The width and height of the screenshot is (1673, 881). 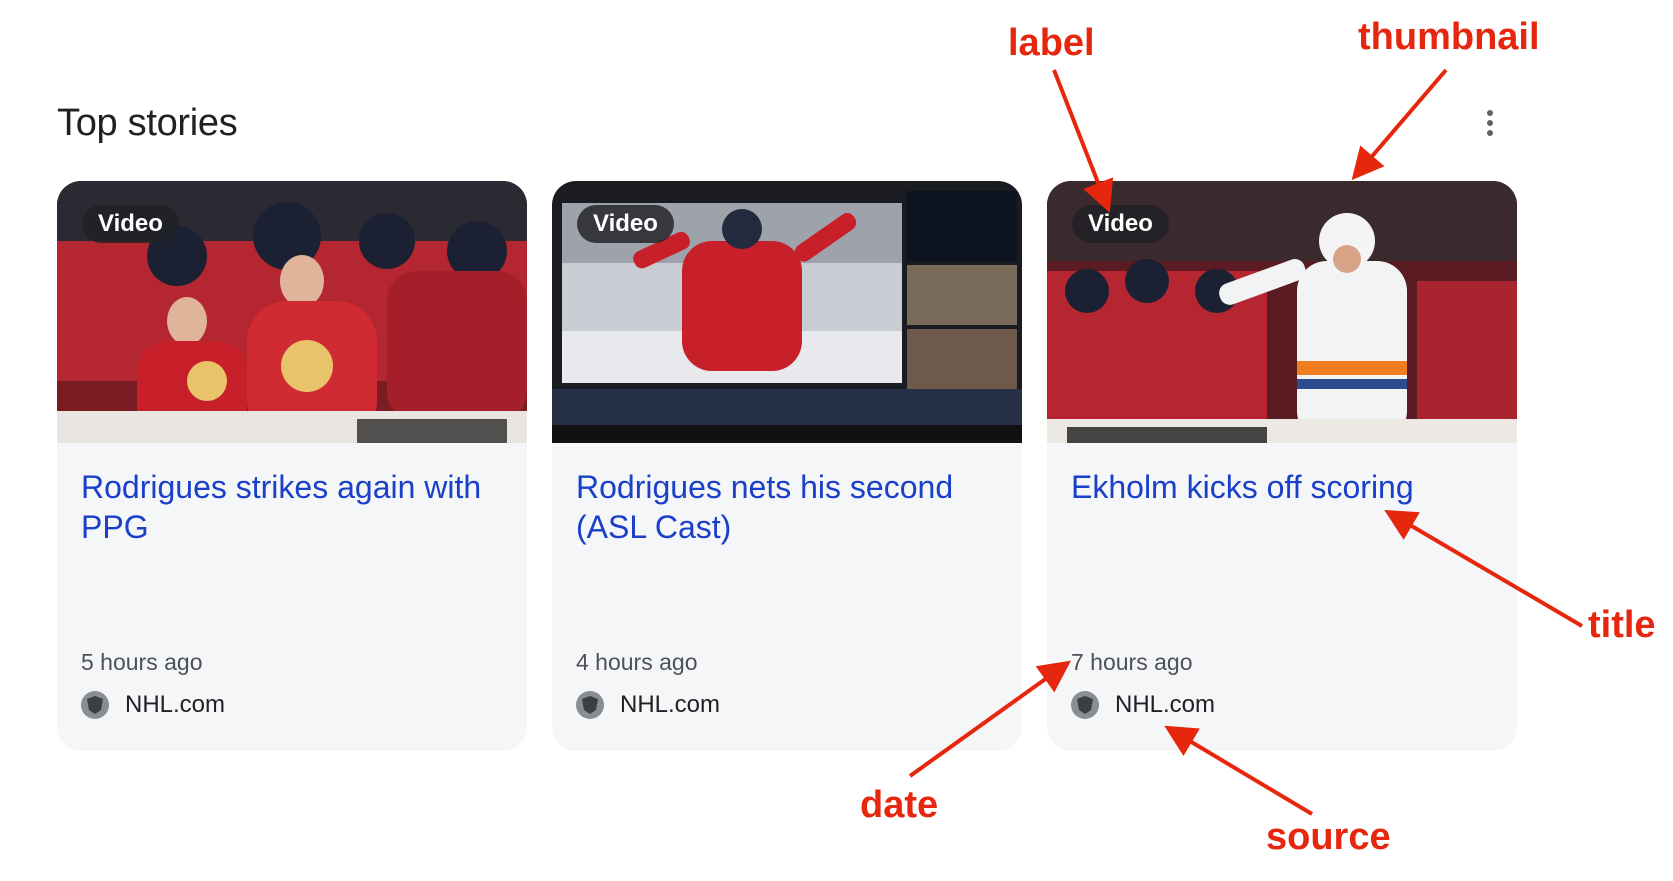 I want to click on annotation-thumbnail: thumbnail, so click(x=1449, y=37).